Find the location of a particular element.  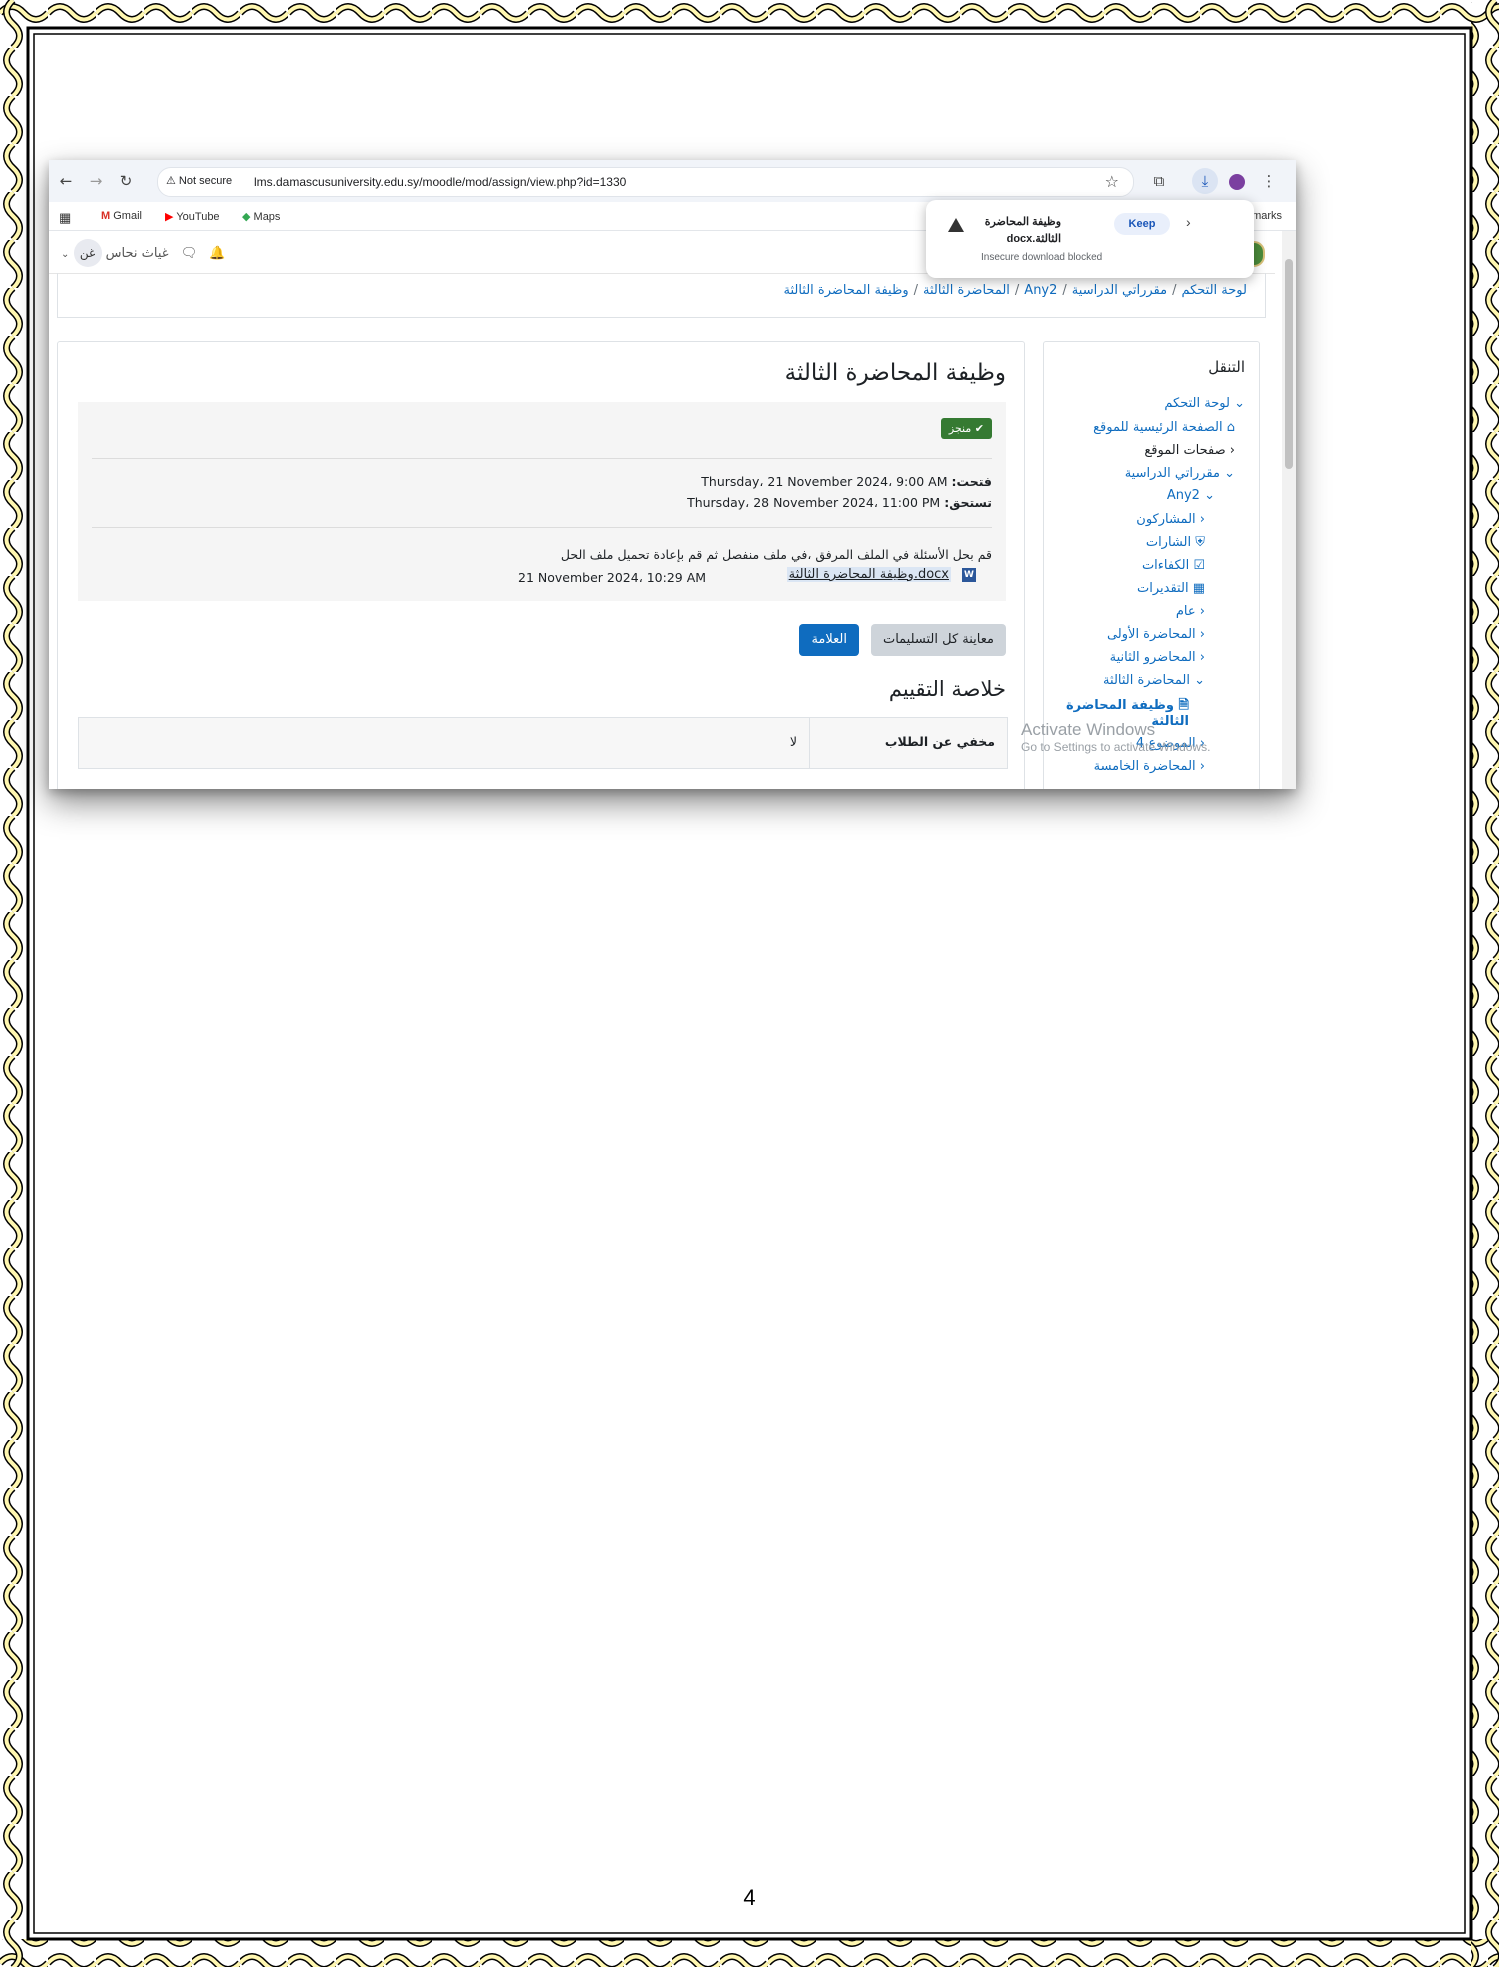

sidebar-label: المحاضرة الثالثة is located at coordinates (1146, 680).